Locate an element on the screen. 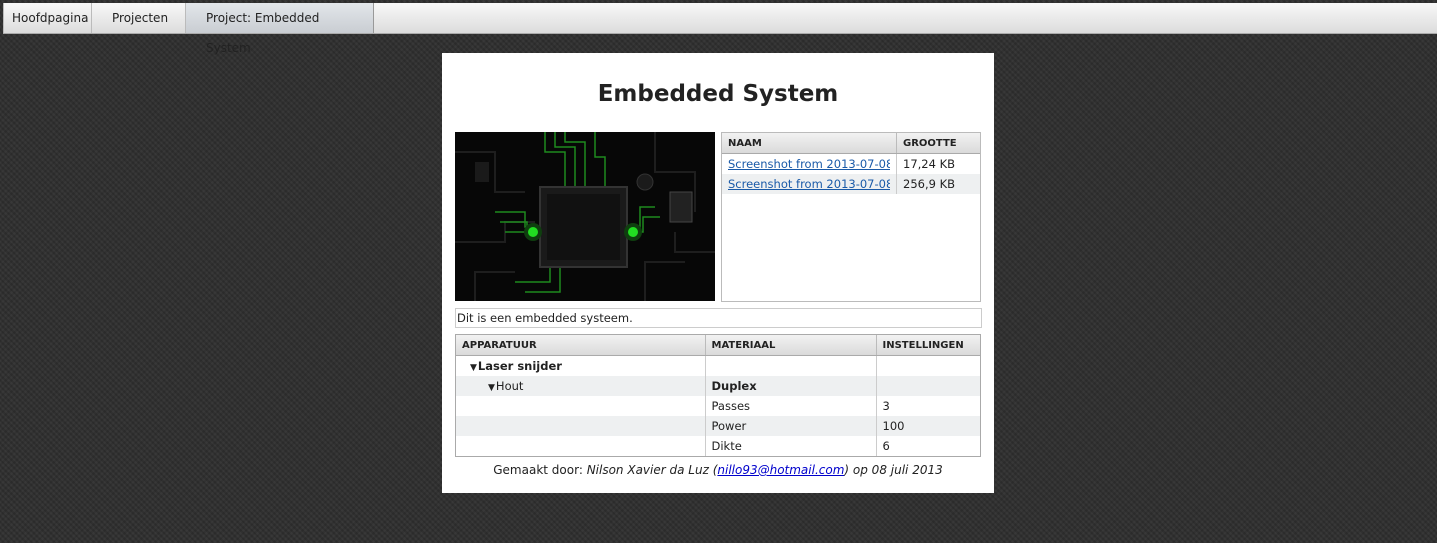 This screenshot has width=1437, height=543. tree-row-material-group: ▼Hout Duplex is located at coordinates (718, 386).